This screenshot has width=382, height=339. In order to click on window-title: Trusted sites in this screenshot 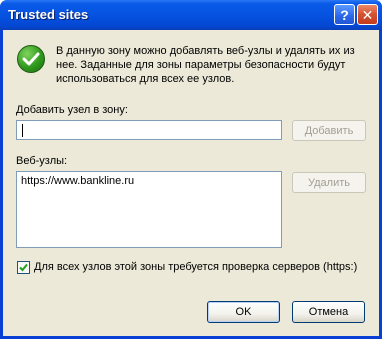, I will do `click(48, 14)`.